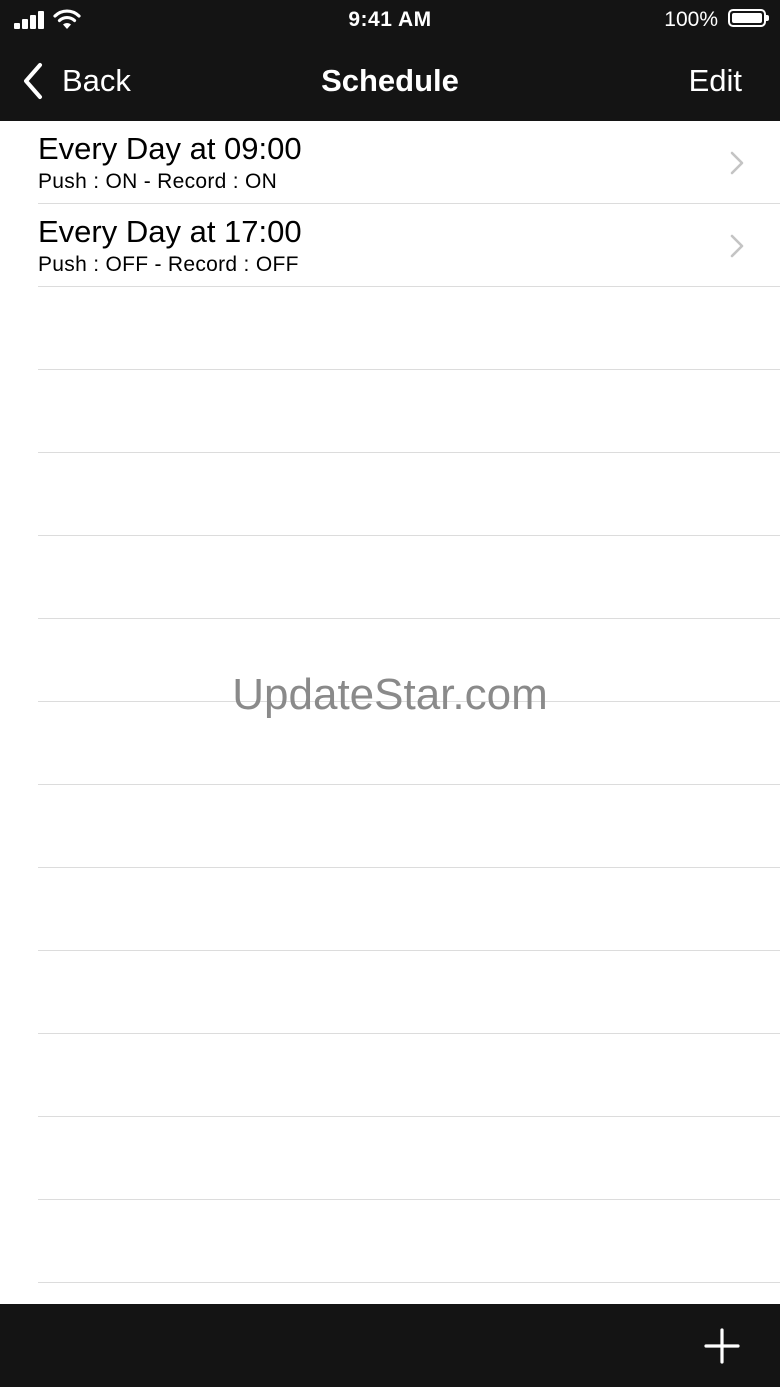  I want to click on schedule-title: Every Day at 09:00, so click(170, 148).